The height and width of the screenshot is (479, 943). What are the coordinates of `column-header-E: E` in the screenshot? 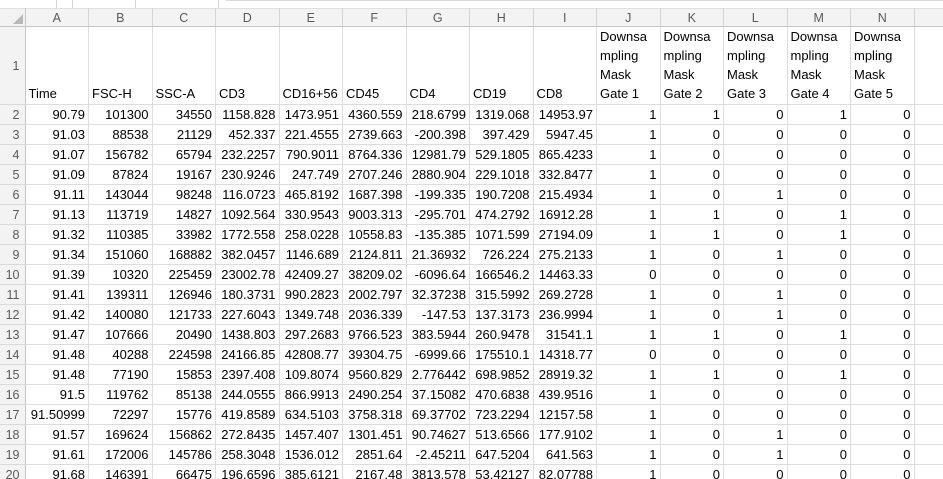 It's located at (311, 17).